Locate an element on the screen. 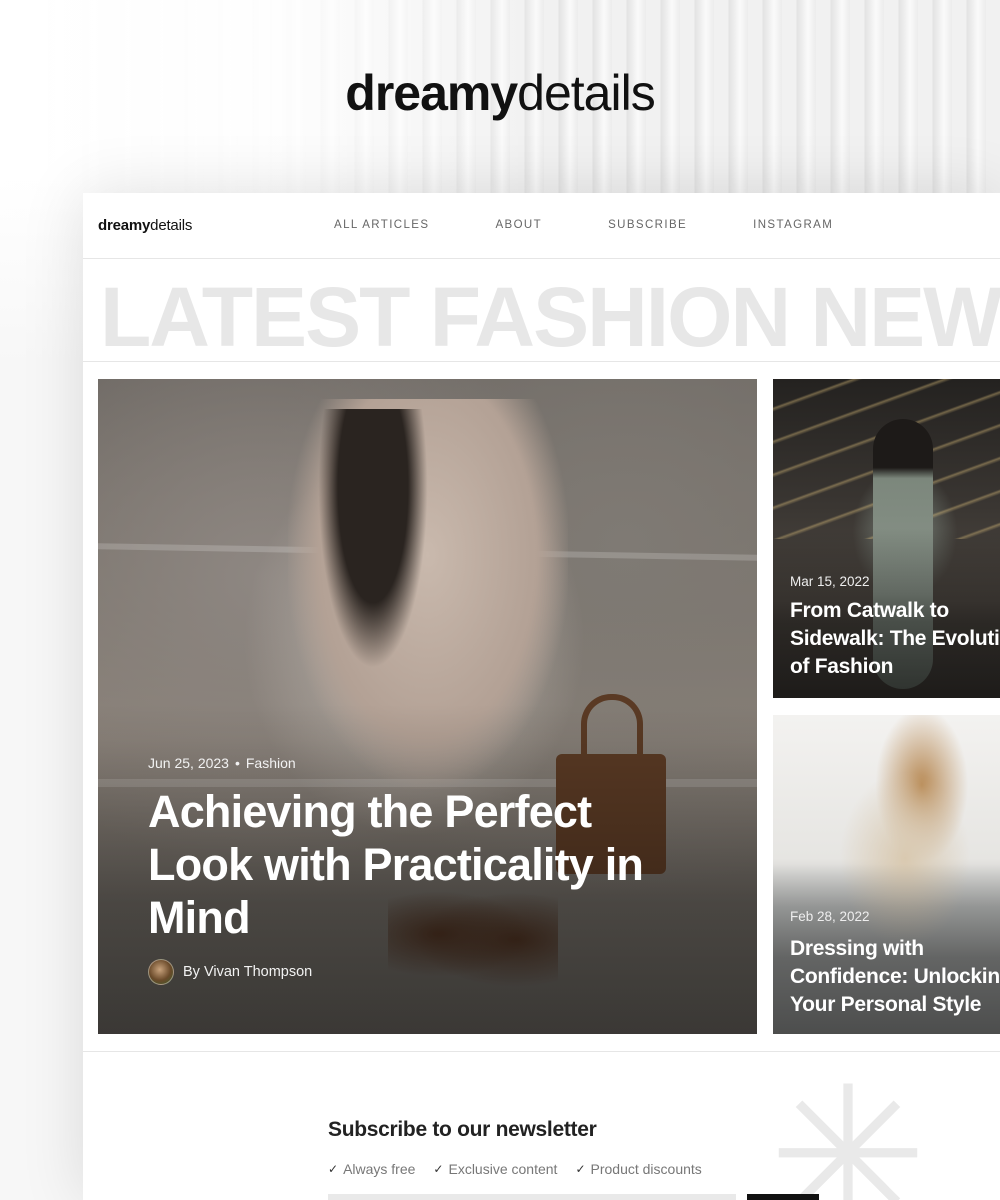  nav-links: ALL ARTICLES ABOUT SUBSCRIBE INSTAGRAM is located at coordinates (616, 225).